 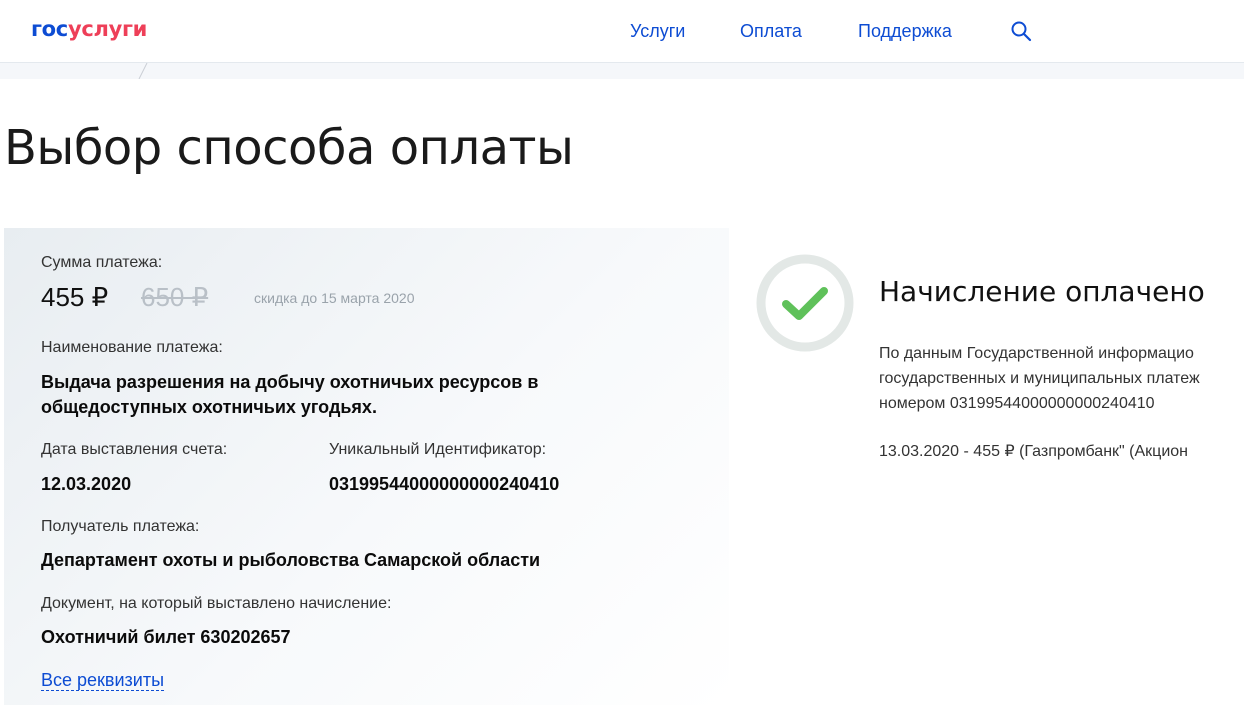 I want to click on breadcrumb-bar, so click(x=622, y=71).